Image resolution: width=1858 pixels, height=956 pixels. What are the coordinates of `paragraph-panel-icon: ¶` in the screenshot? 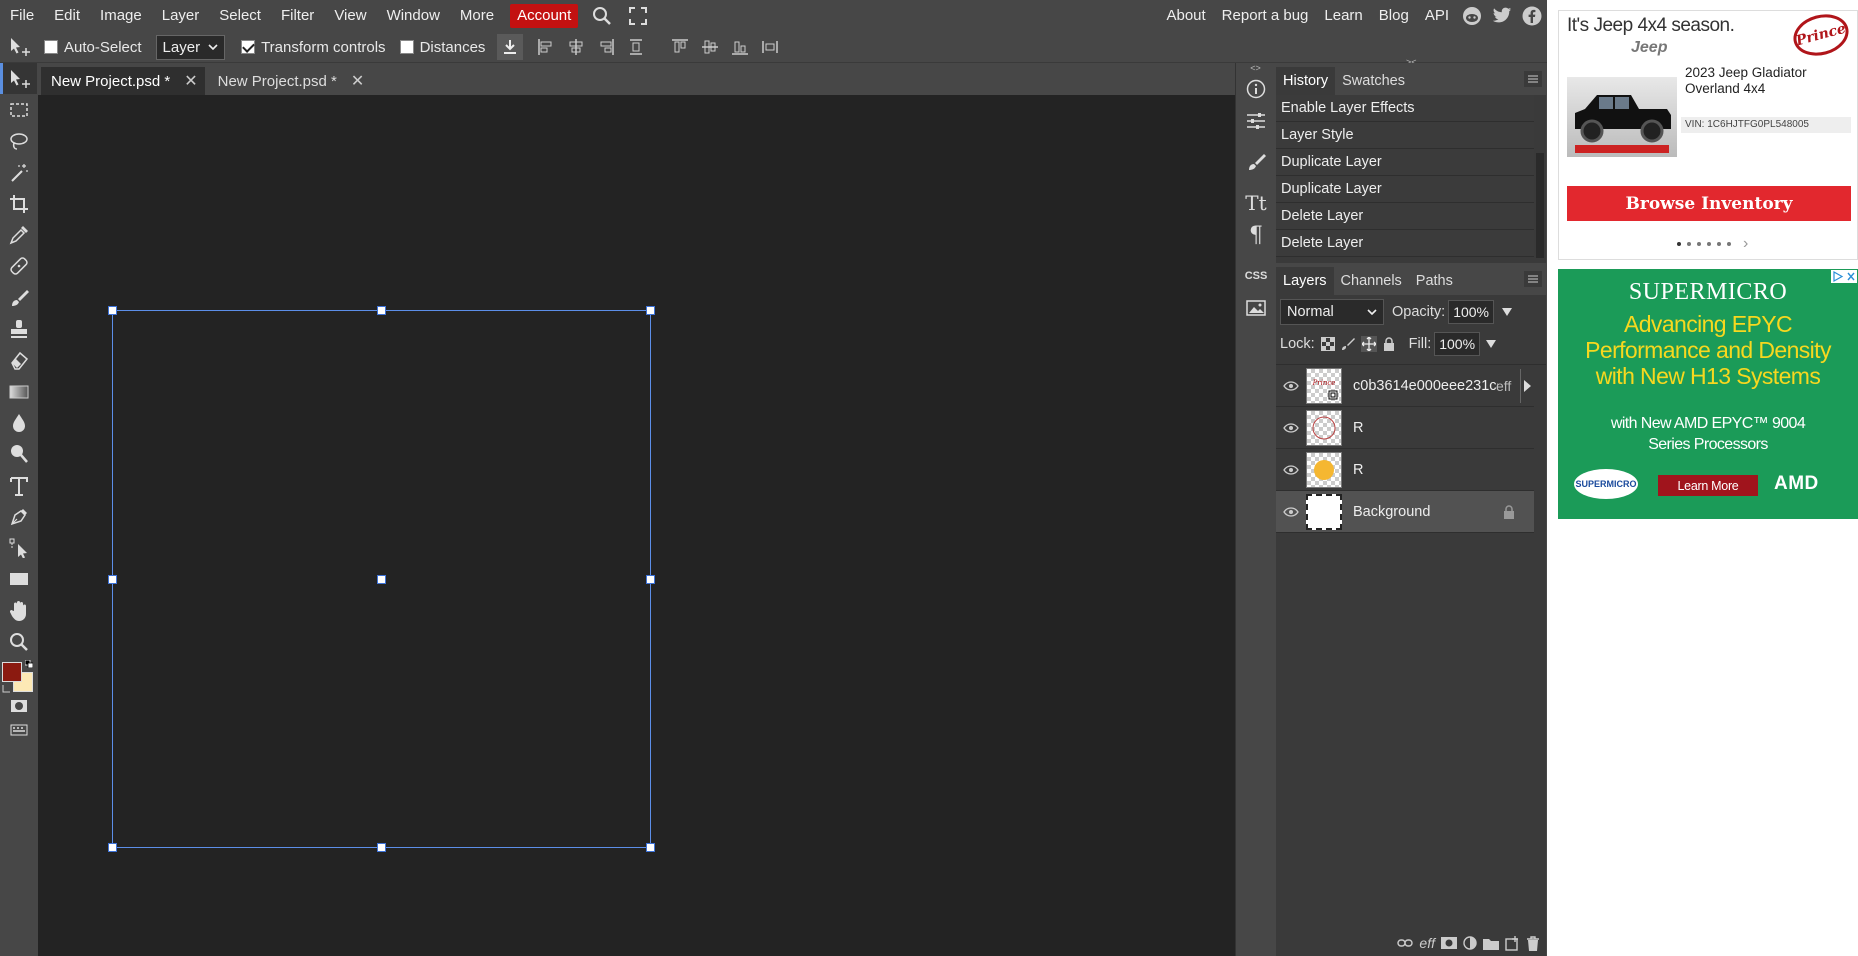 It's located at (1256, 235).